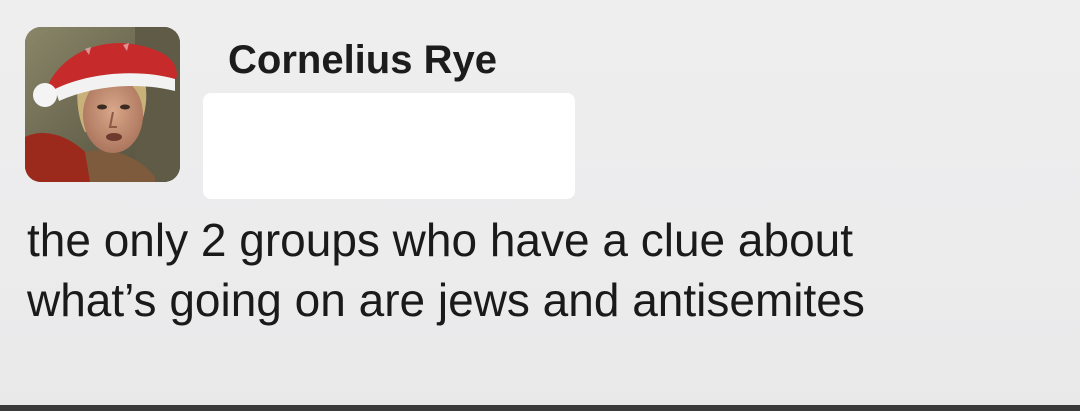 This screenshot has height=411, width=1080. Describe the element at coordinates (389, 146) in the screenshot. I see `redaction-box` at that location.